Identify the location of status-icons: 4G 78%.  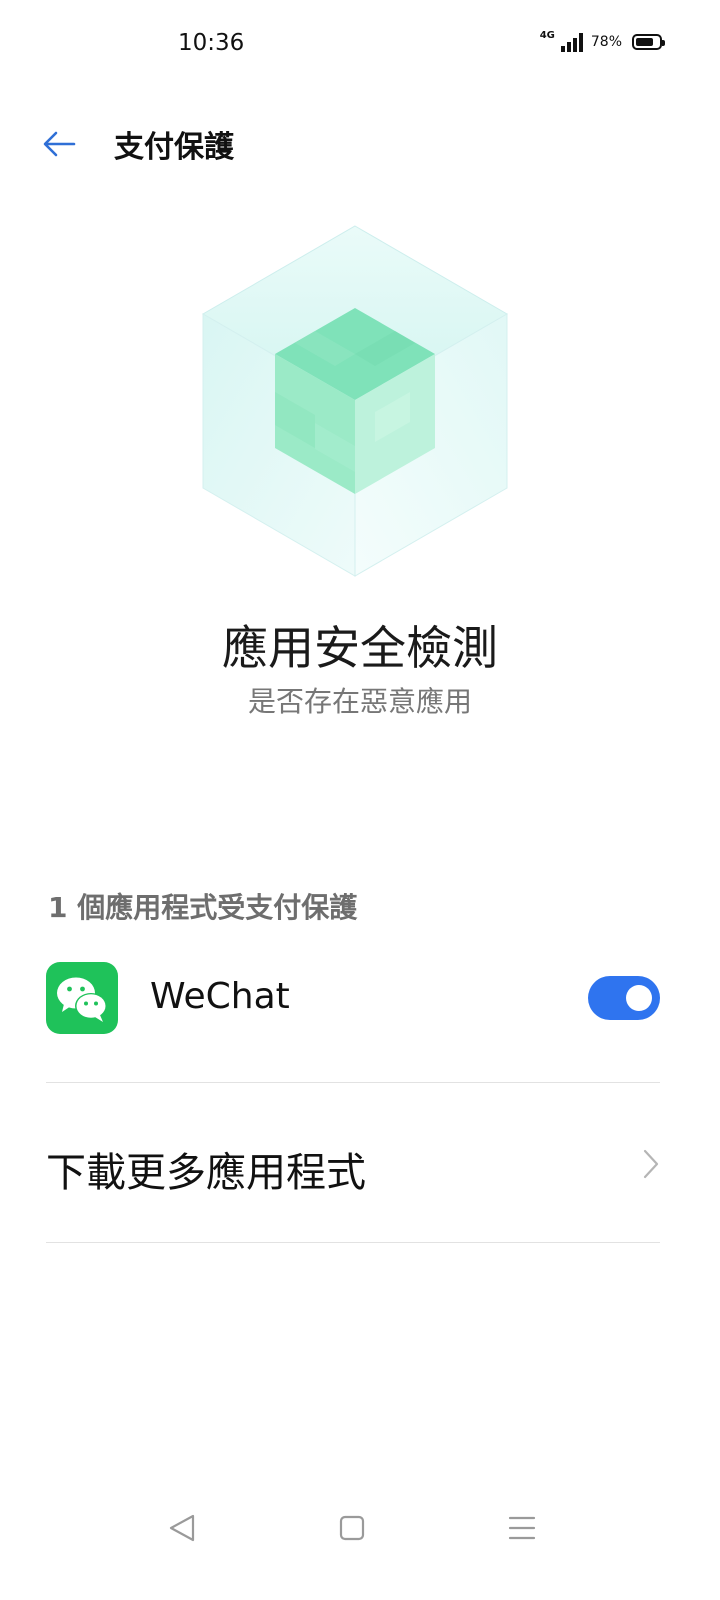
(602, 40).